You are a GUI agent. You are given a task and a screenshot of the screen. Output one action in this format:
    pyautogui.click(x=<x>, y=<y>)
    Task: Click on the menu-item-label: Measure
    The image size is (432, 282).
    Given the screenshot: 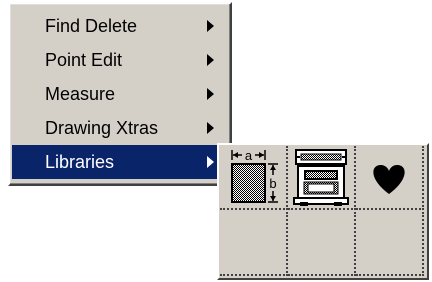 What is the action you would take?
    pyautogui.click(x=80, y=94)
    